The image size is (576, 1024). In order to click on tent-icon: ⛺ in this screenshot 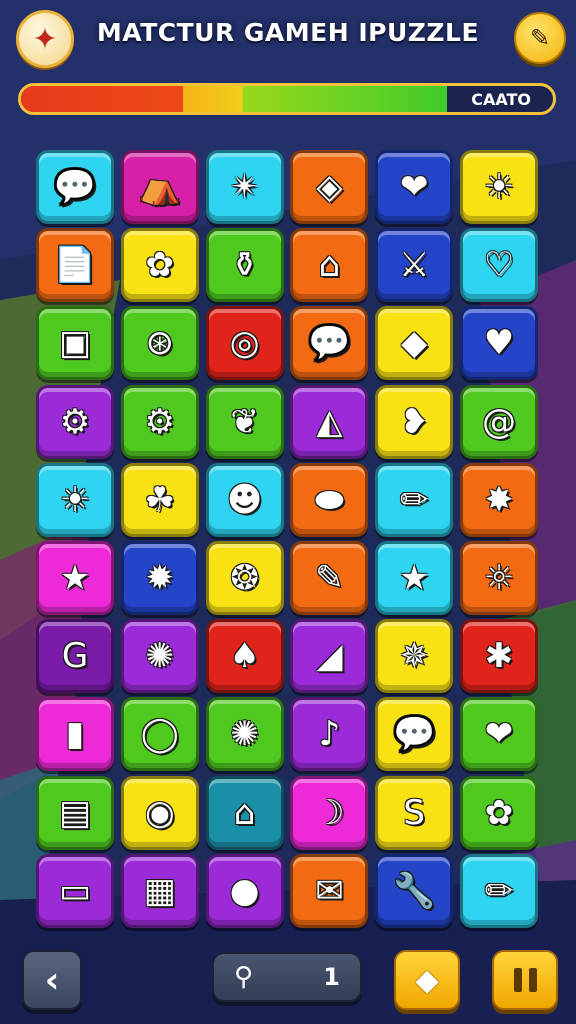, I will do `click(159, 187)`.